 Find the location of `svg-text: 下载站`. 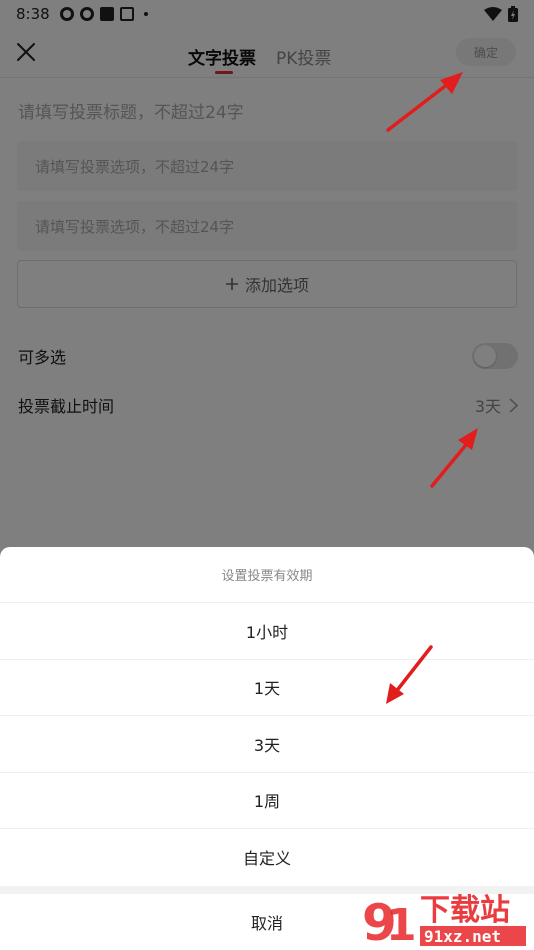

svg-text: 下载站 is located at coordinates (465, 910).